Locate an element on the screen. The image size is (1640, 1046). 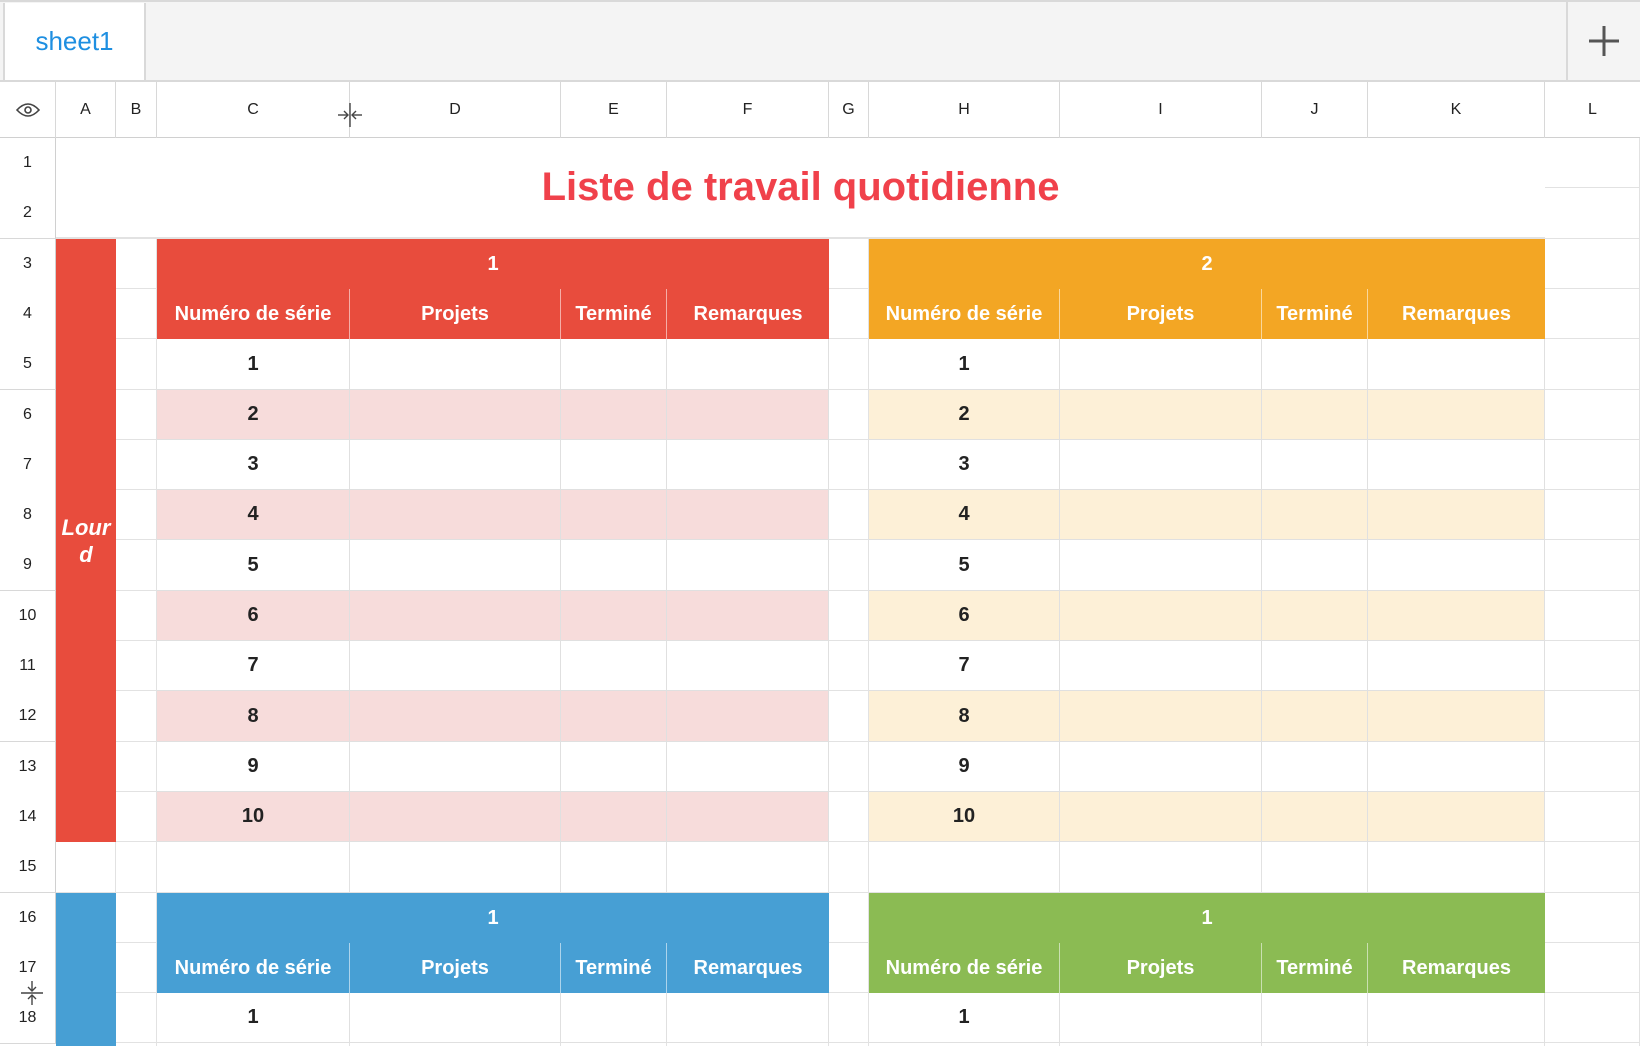
column-header-f: F is located at coordinates (748, 110).